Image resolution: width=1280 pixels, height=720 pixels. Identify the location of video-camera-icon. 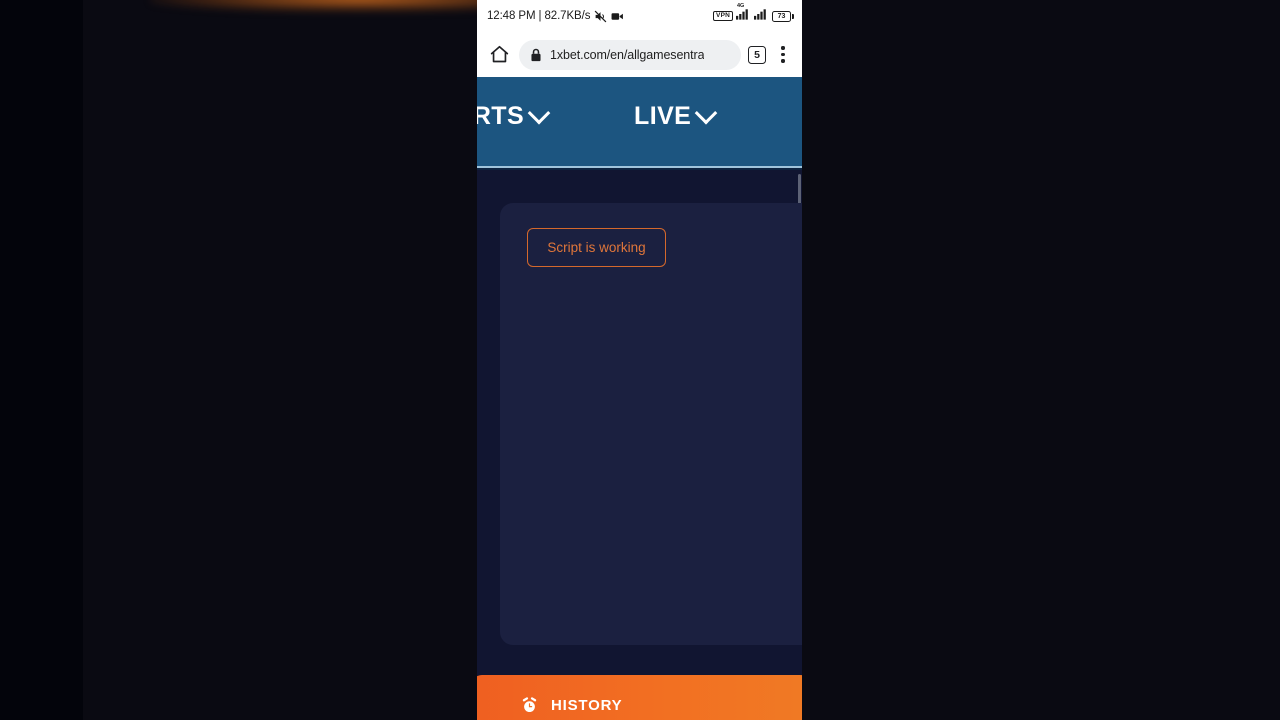
(617, 16).